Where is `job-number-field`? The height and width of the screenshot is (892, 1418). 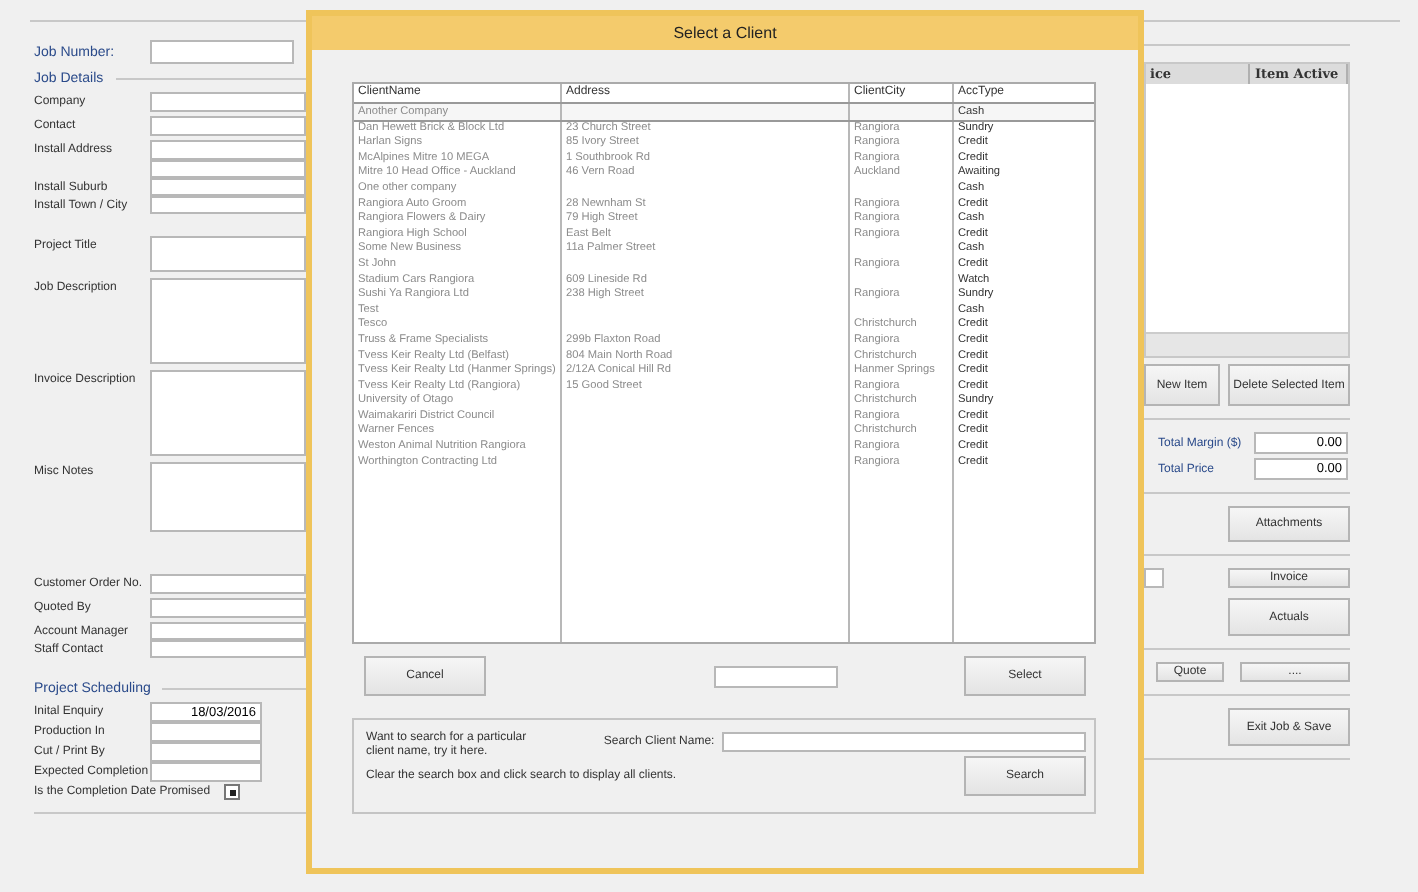 job-number-field is located at coordinates (222, 52).